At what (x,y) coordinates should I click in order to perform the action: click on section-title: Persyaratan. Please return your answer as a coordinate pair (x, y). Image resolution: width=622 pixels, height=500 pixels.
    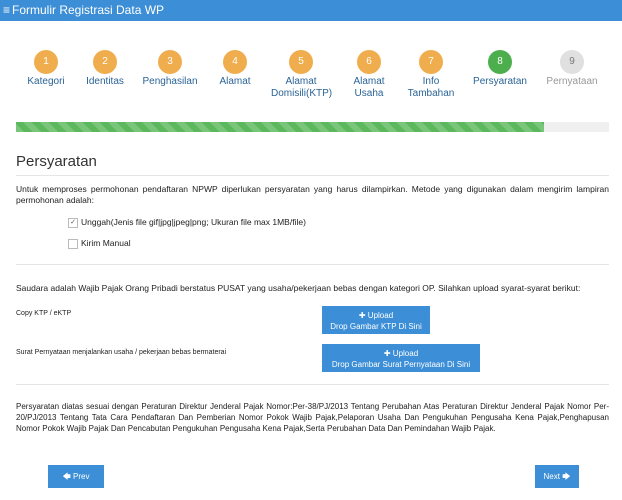
    Looking at the image, I should click on (56, 161).